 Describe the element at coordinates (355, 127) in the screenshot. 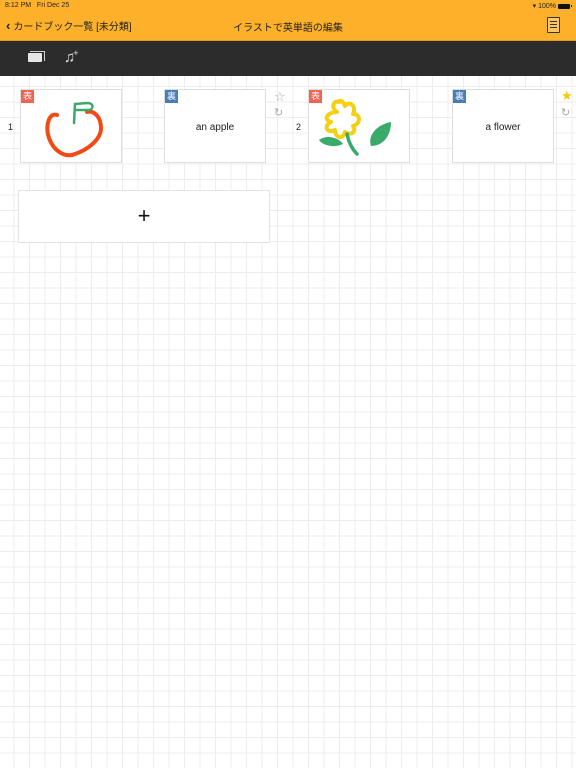

I see `flower-drawing` at that location.